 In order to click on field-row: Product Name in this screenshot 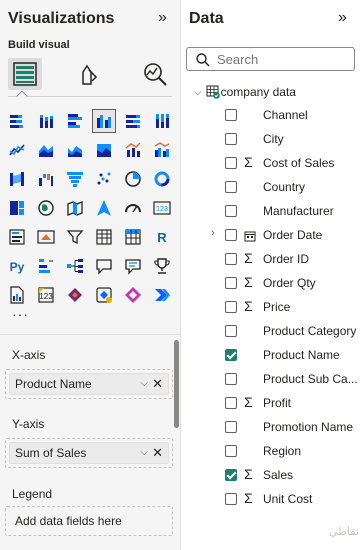, I will do `click(271, 355)`.